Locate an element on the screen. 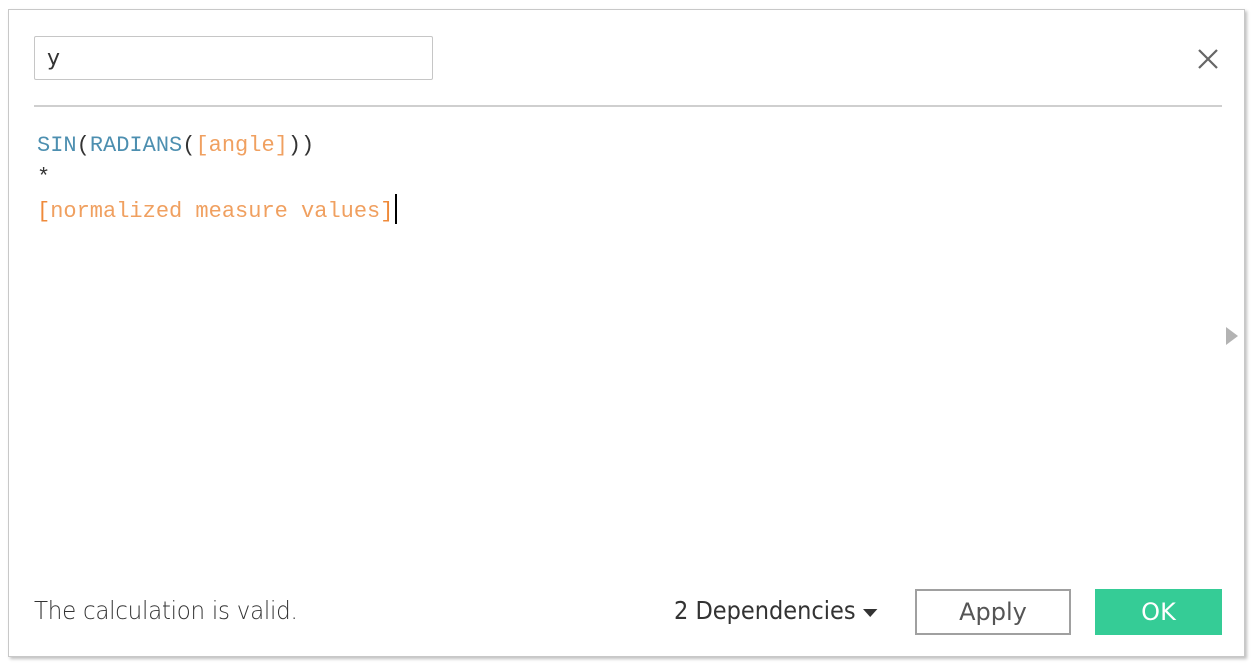 This screenshot has height=666, width=1254. formula-line: [normalized measure values] is located at coordinates (612, 210).